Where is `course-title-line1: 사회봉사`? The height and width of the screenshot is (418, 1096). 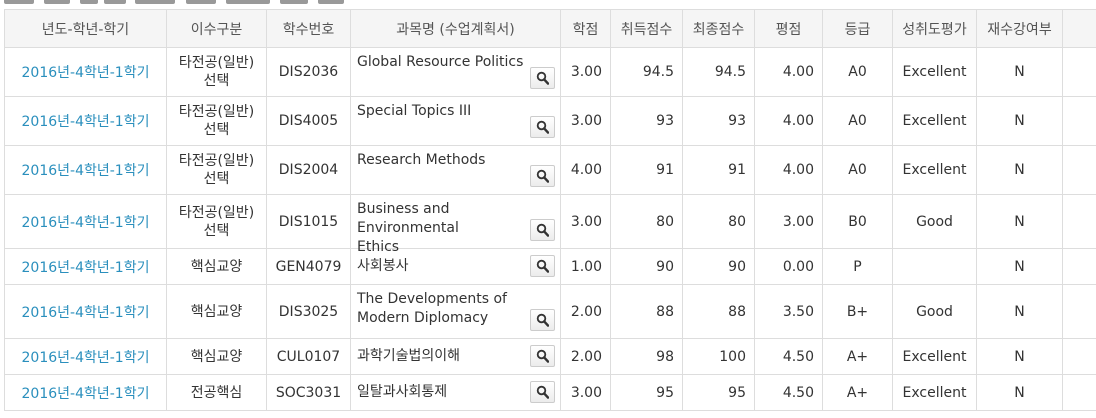
course-title-line1: 사회봉사 is located at coordinates (383, 266).